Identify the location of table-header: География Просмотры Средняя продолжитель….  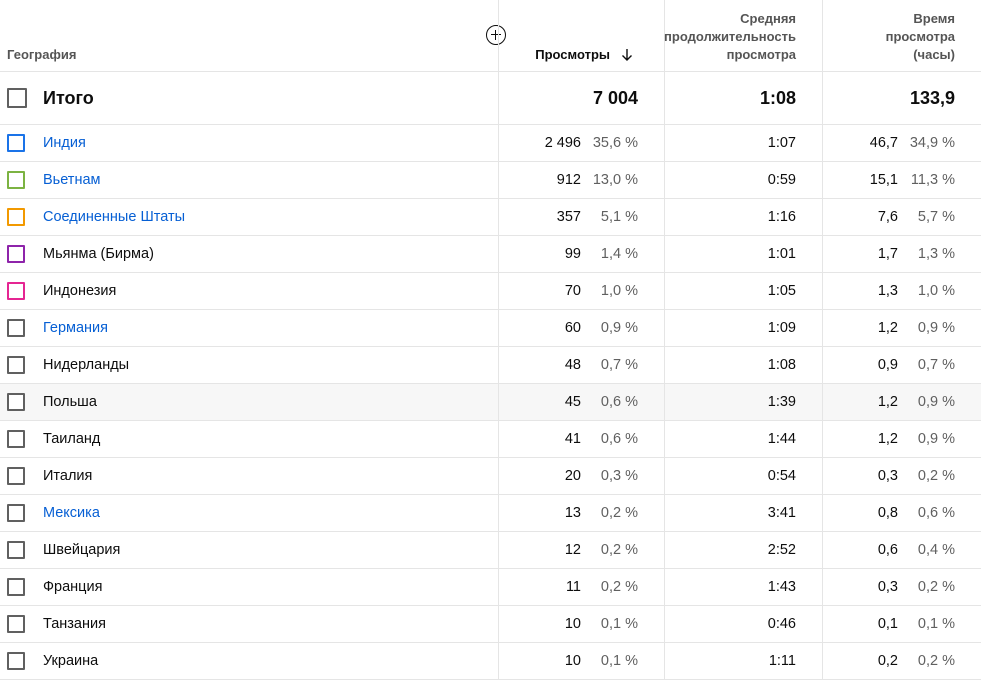
(490, 36).